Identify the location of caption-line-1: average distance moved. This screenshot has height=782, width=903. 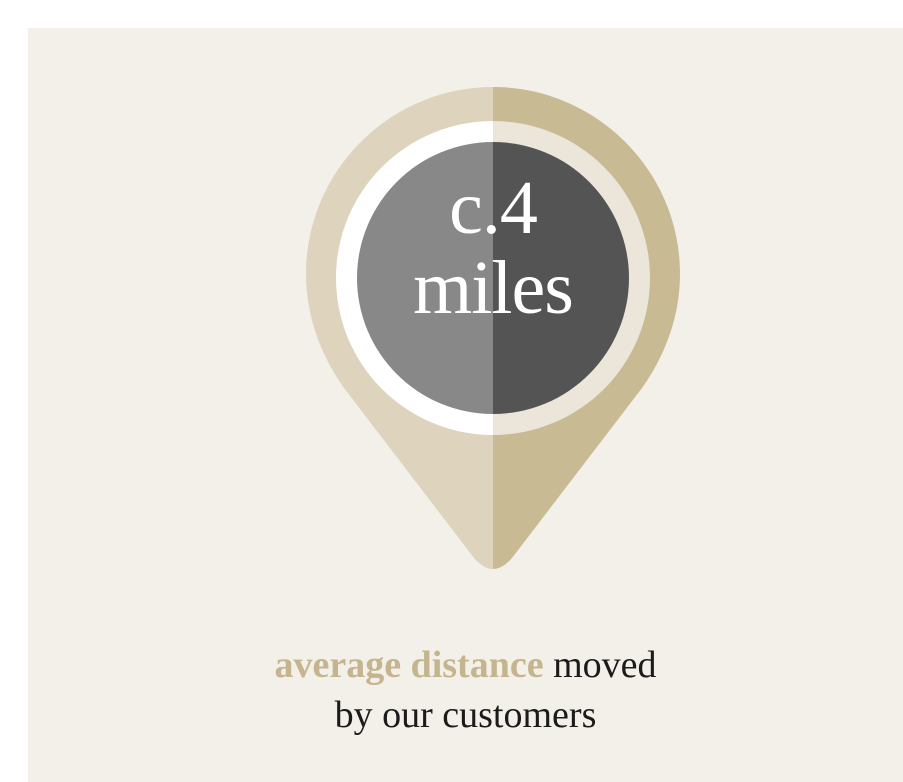
(465, 665).